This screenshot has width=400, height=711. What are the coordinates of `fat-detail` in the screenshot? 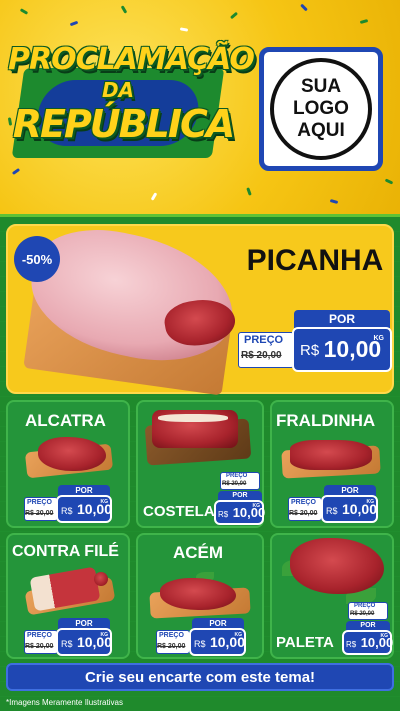 It's located at (193, 418).